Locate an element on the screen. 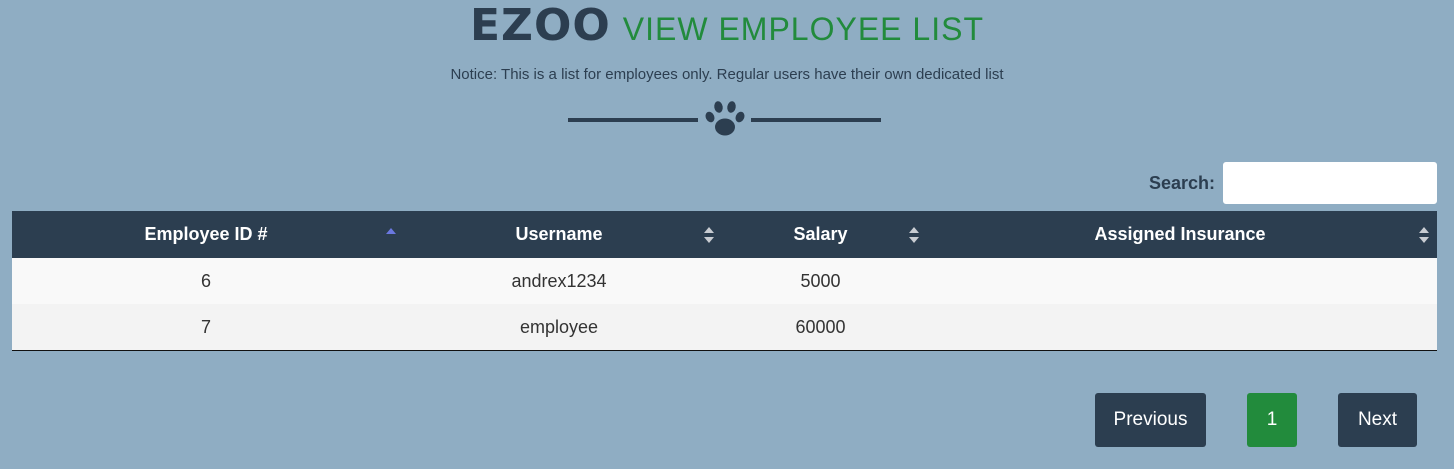 The image size is (1454, 469). table-row: 7 employee 60000 is located at coordinates (724, 327).